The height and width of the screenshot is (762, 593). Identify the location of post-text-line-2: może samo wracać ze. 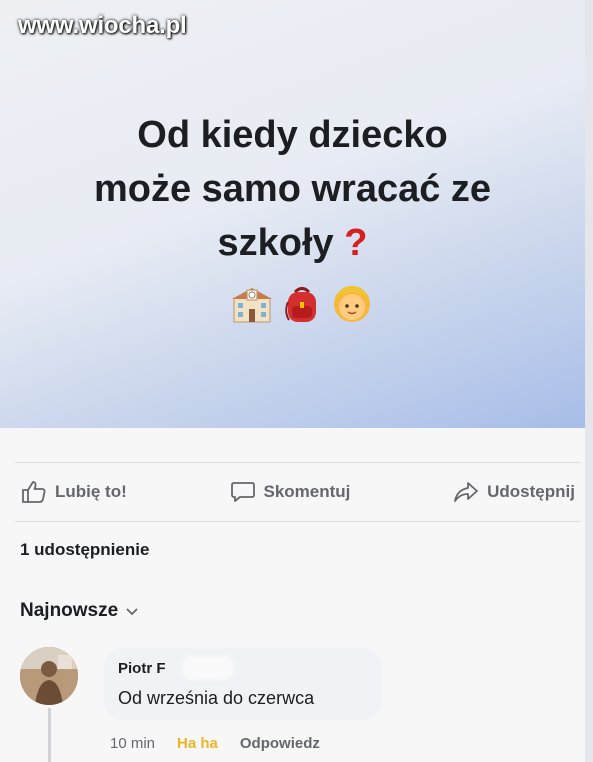
(292, 189).